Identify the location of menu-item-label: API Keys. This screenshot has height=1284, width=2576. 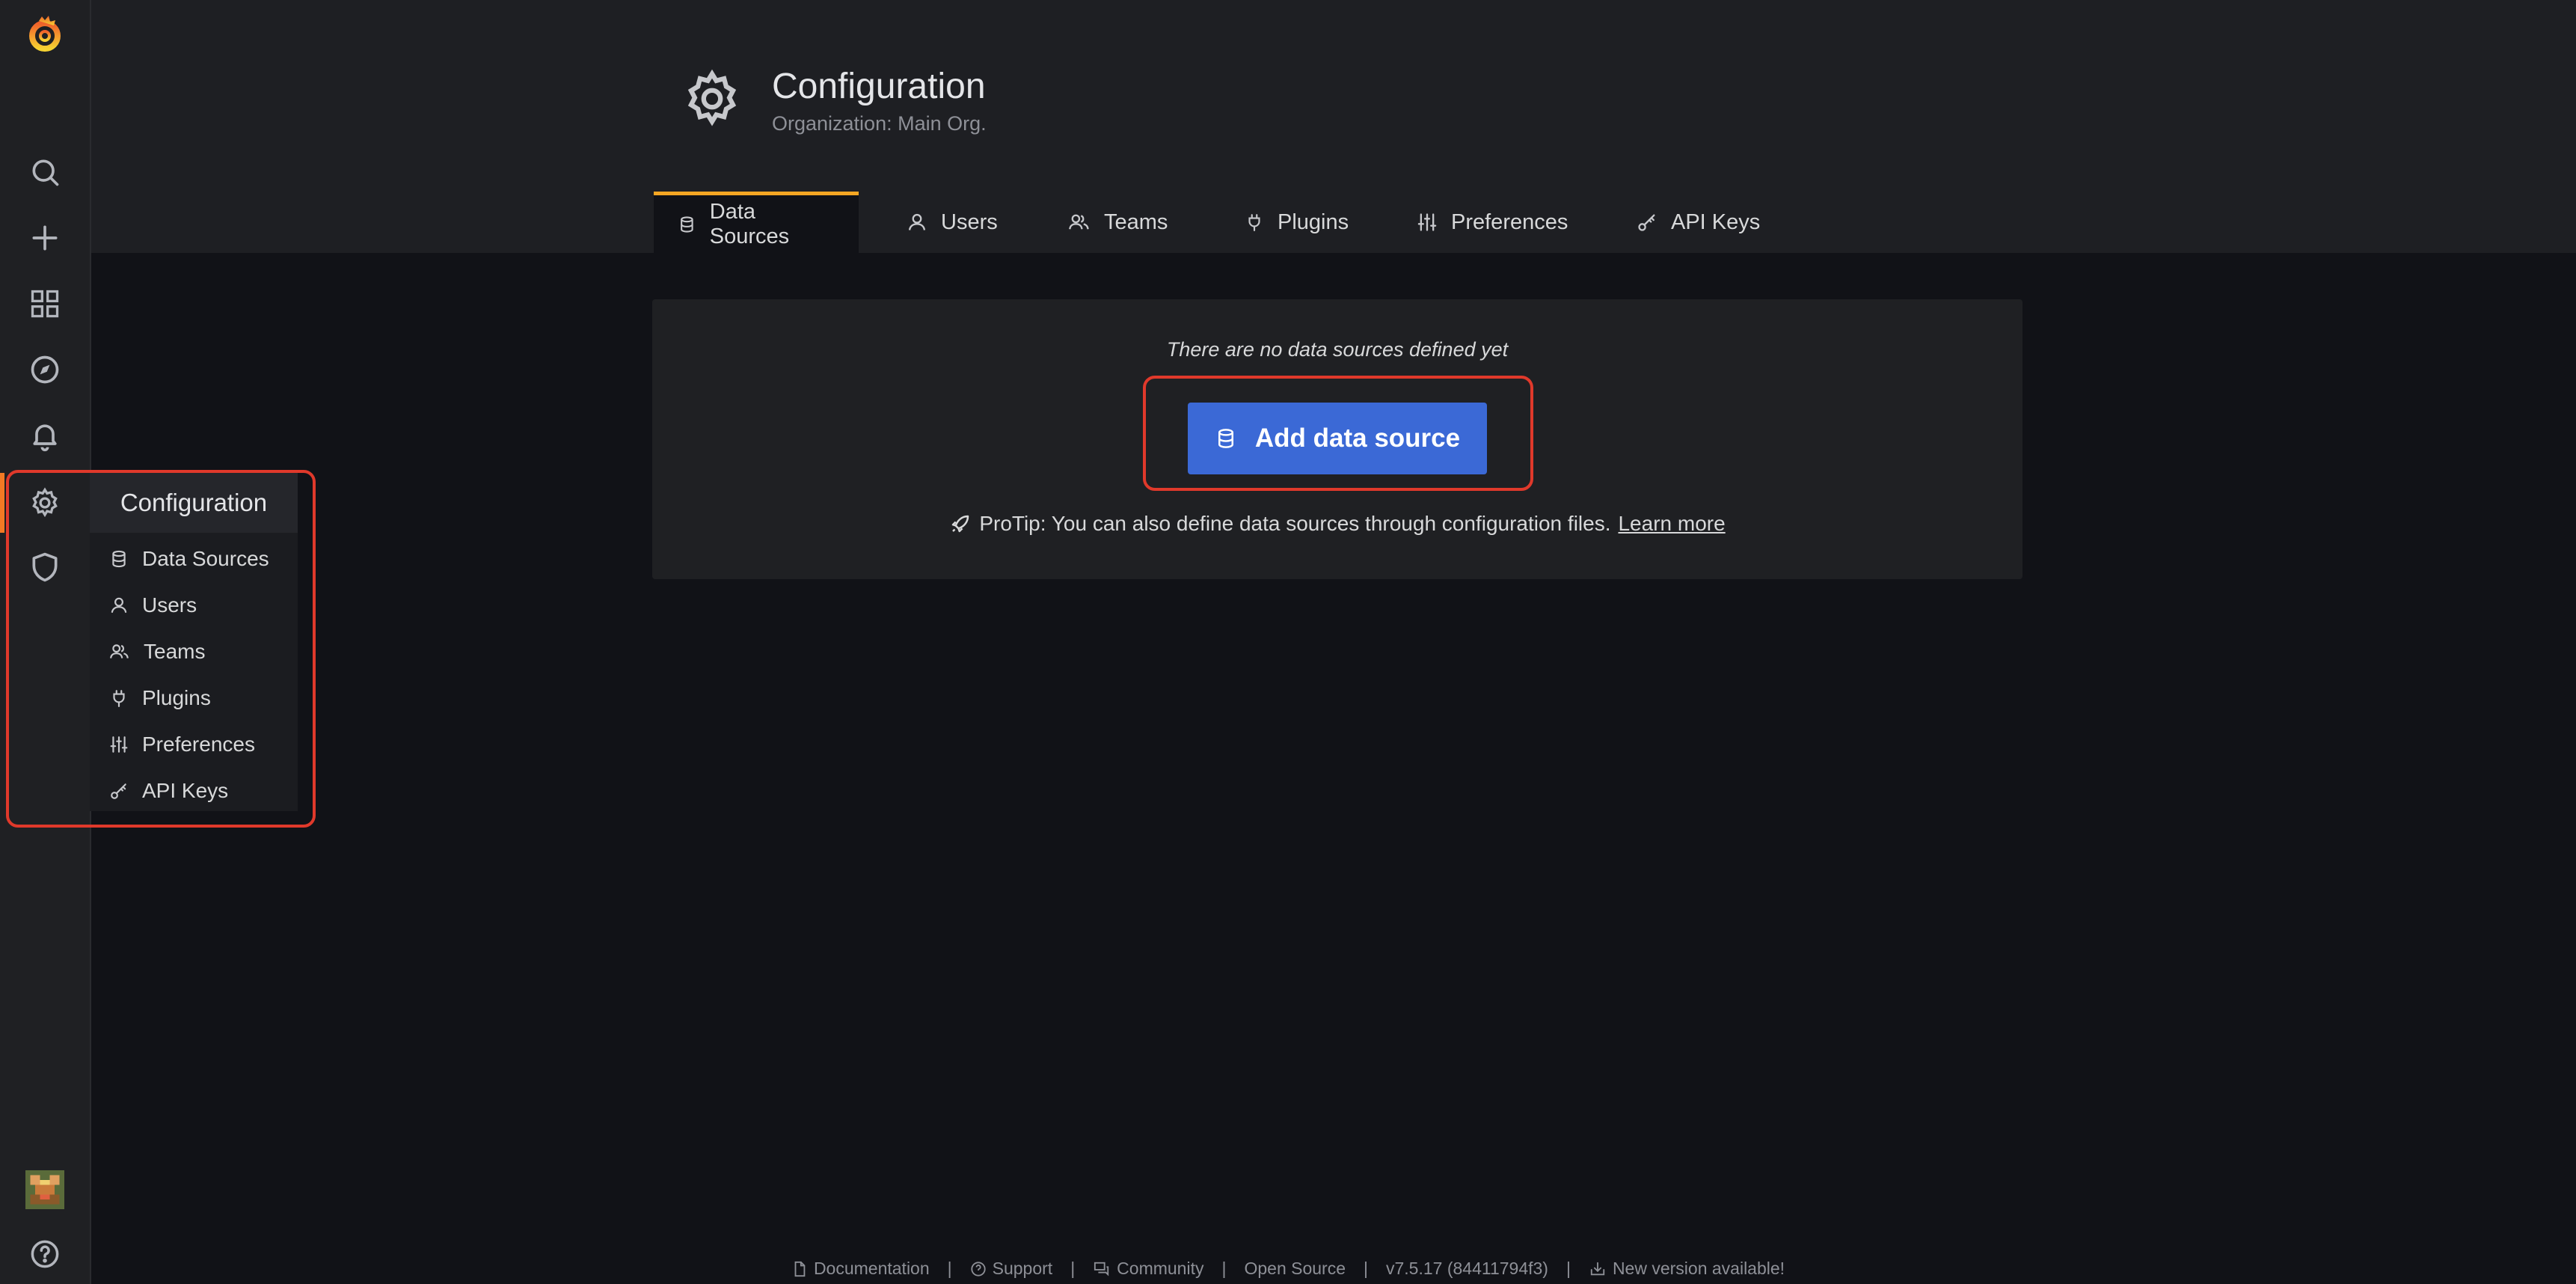
(185, 790).